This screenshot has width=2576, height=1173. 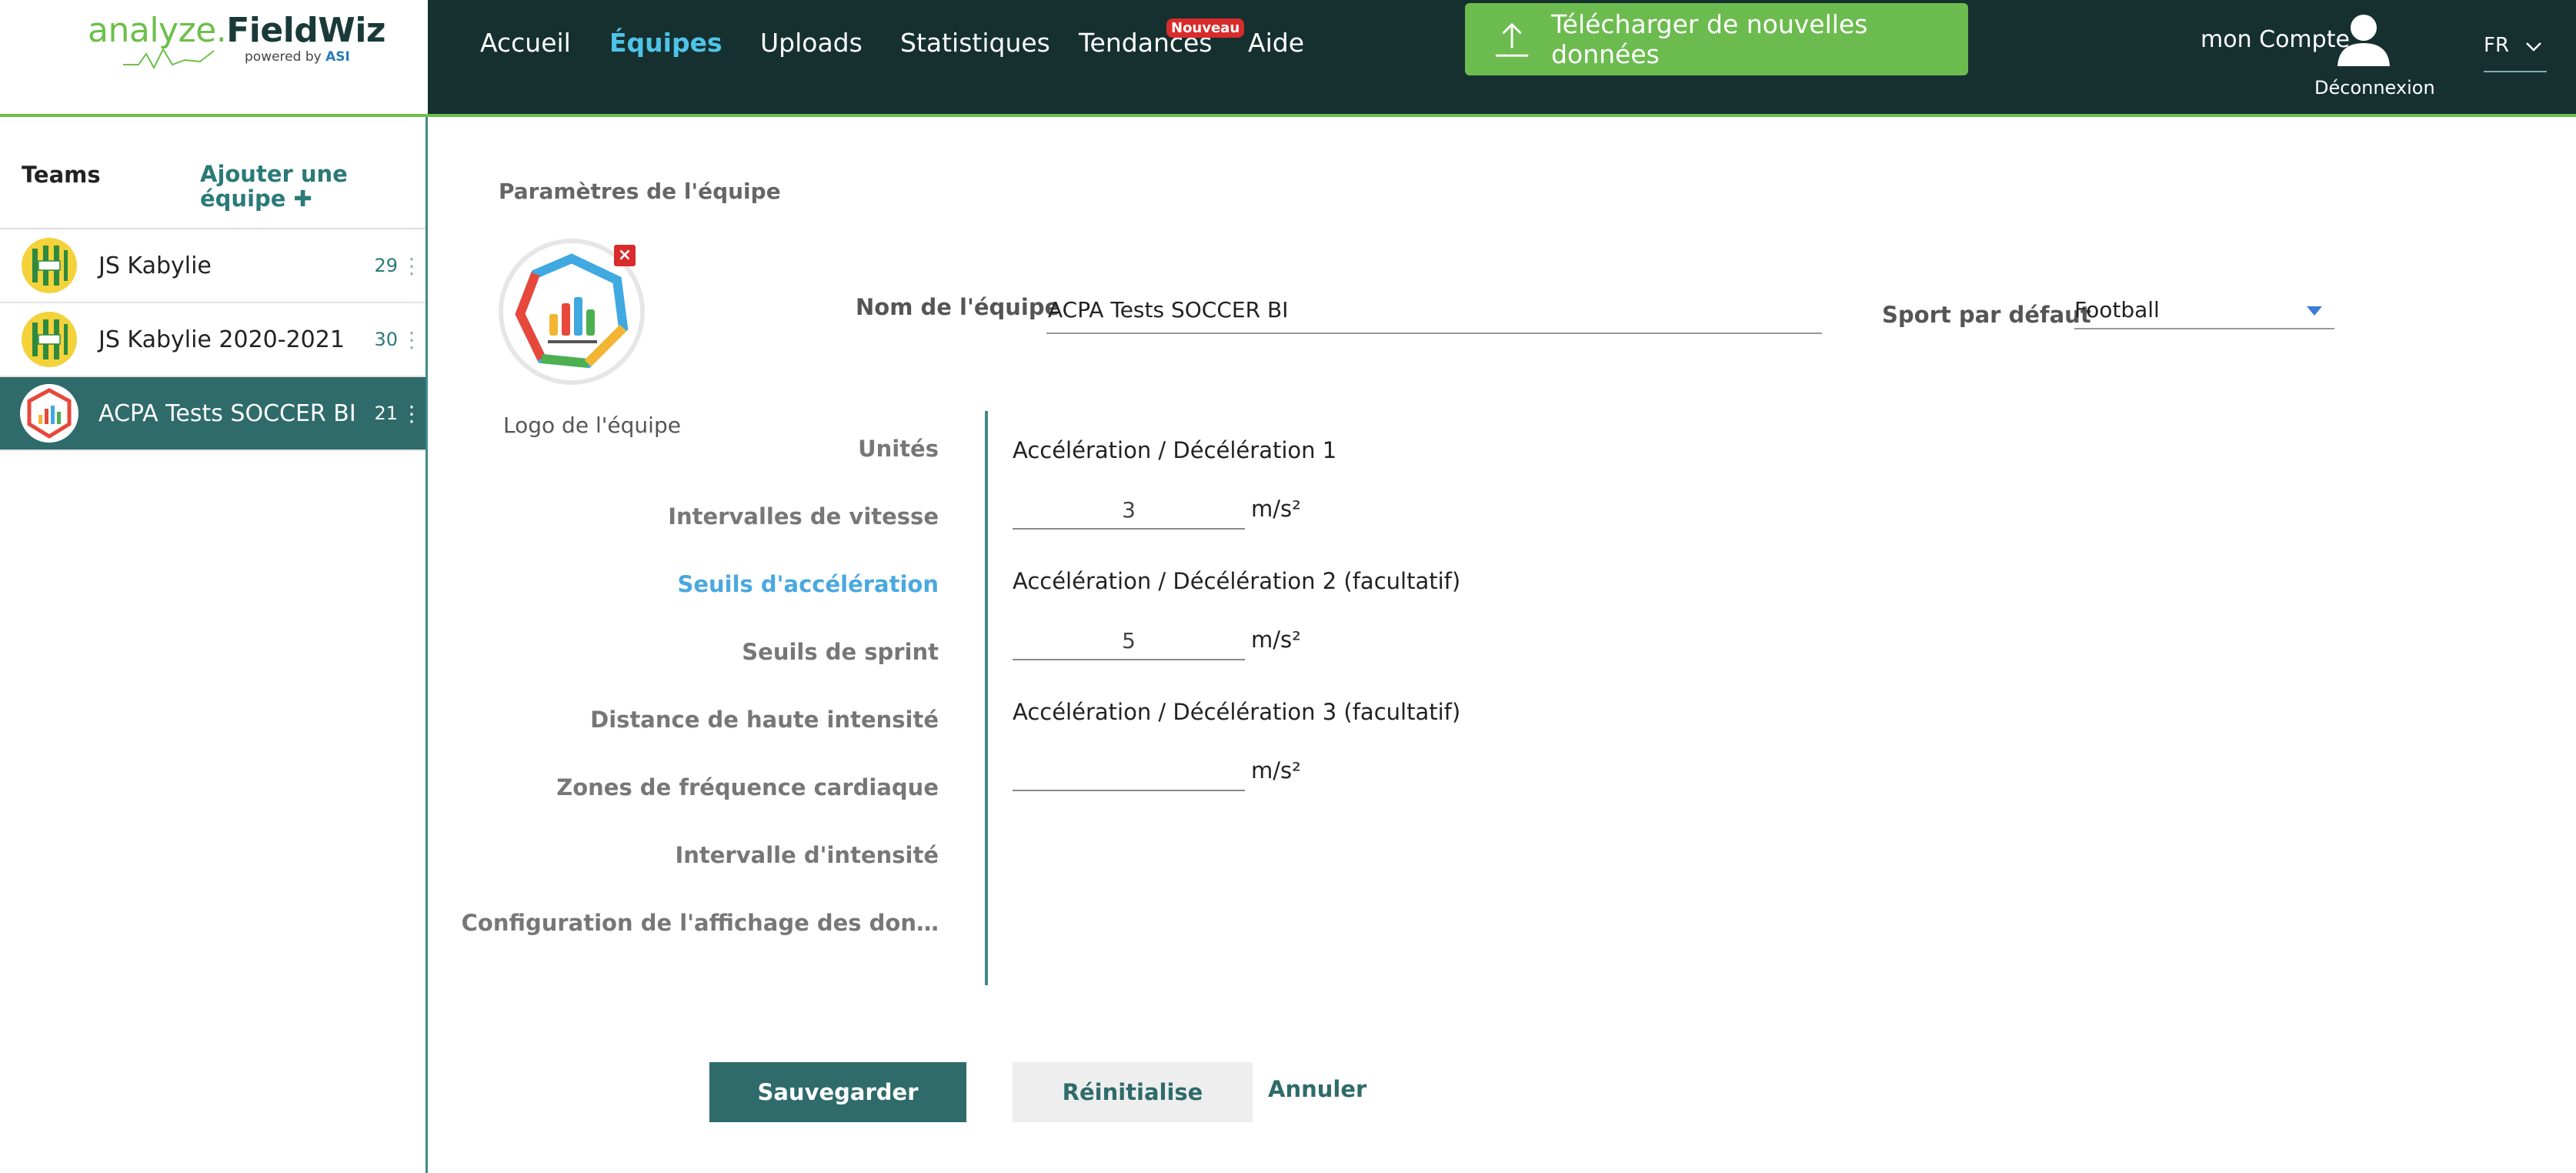 What do you see at coordinates (2275, 39) in the screenshot?
I see `account-link: mon Compte` at bounding box center [2275, 39].